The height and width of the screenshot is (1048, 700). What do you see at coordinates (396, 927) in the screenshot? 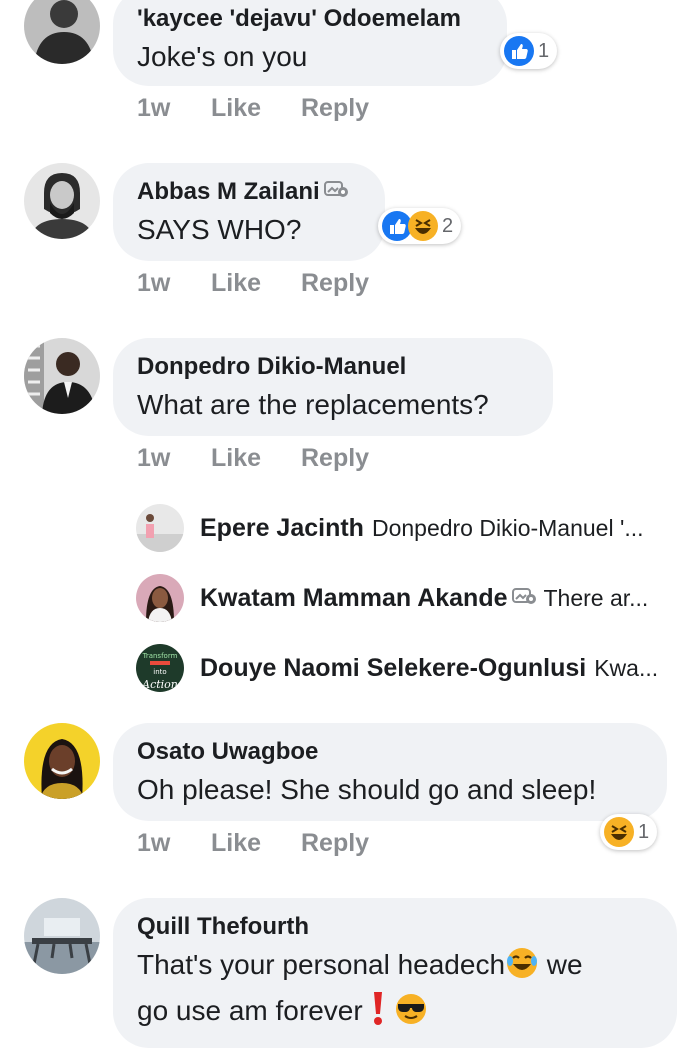
I see `comment-author: Quill Thefourth` at bounding box center [396, 927].